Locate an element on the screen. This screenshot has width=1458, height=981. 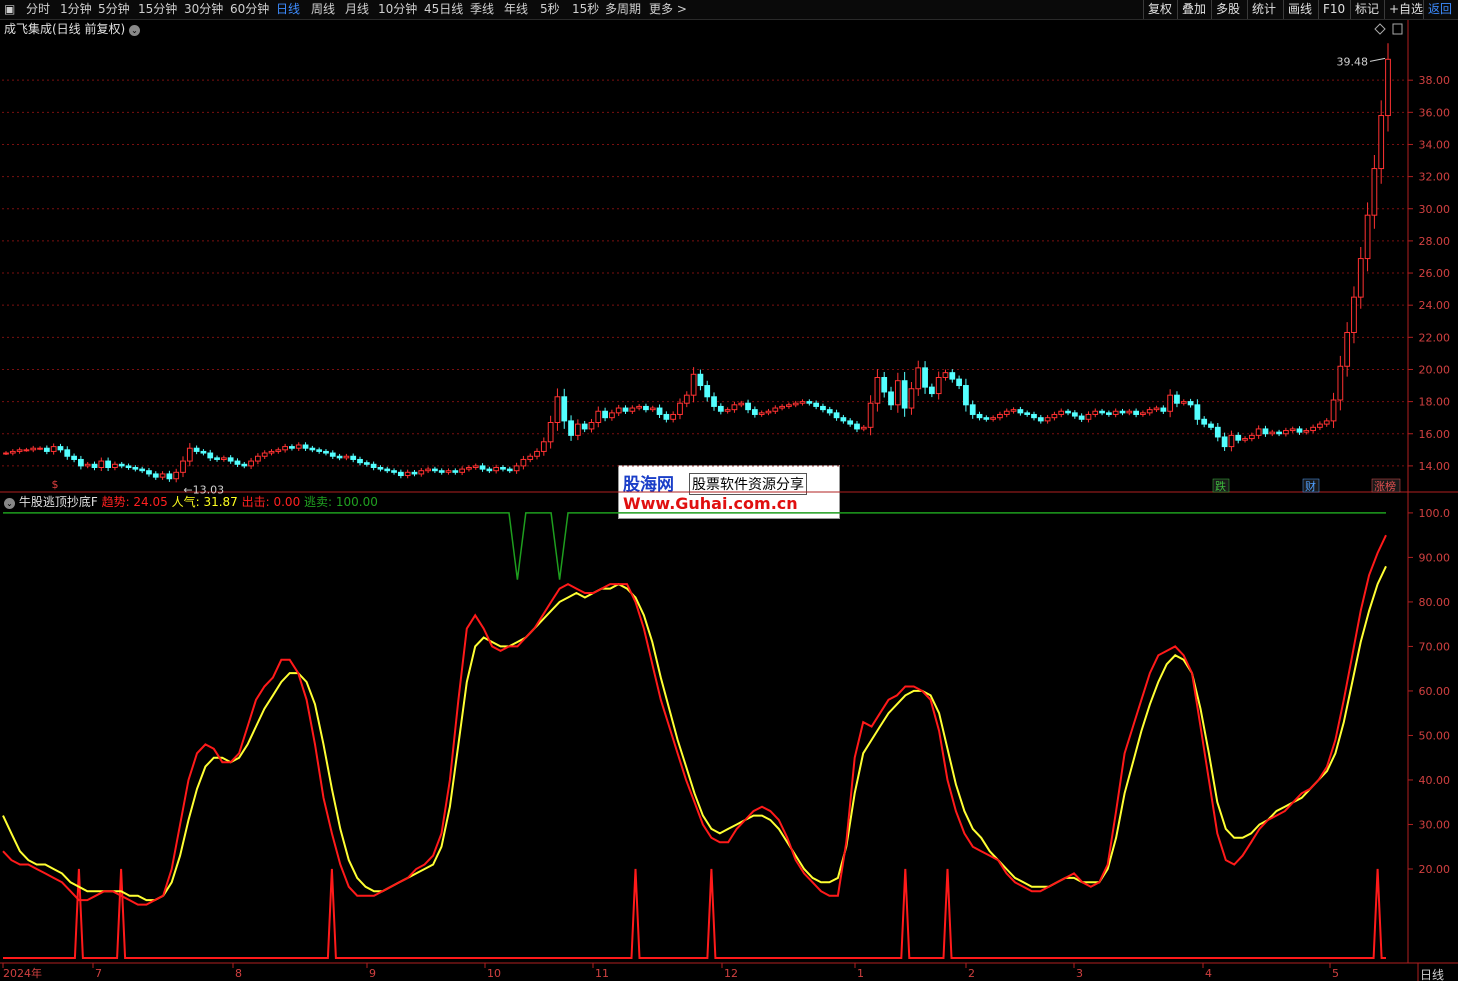
attack-signal-line is located at coordinates (694, 913).